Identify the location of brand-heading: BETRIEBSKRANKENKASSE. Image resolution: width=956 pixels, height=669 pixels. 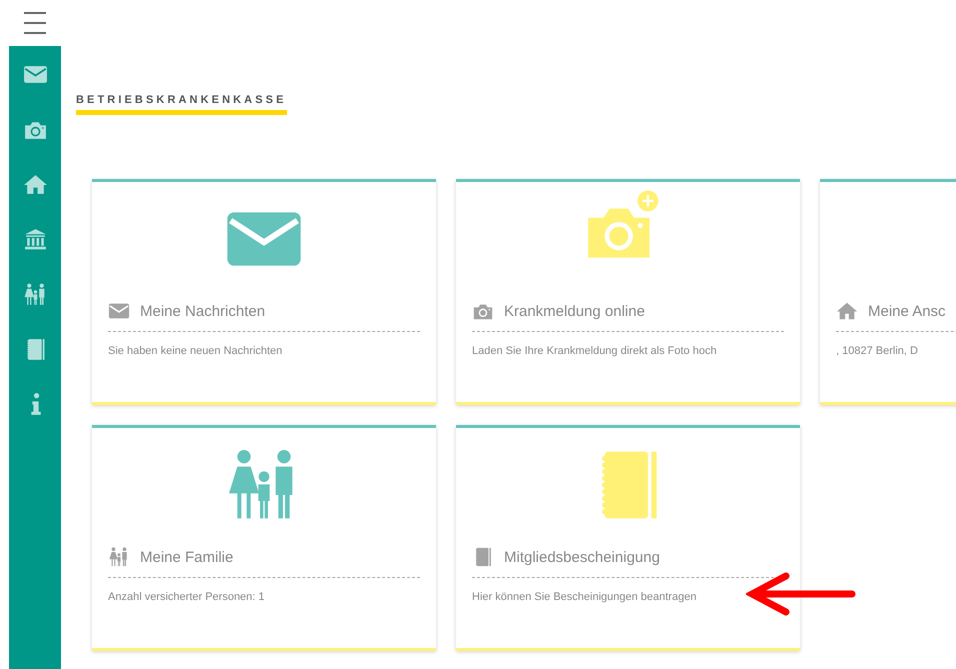
(181, 104).